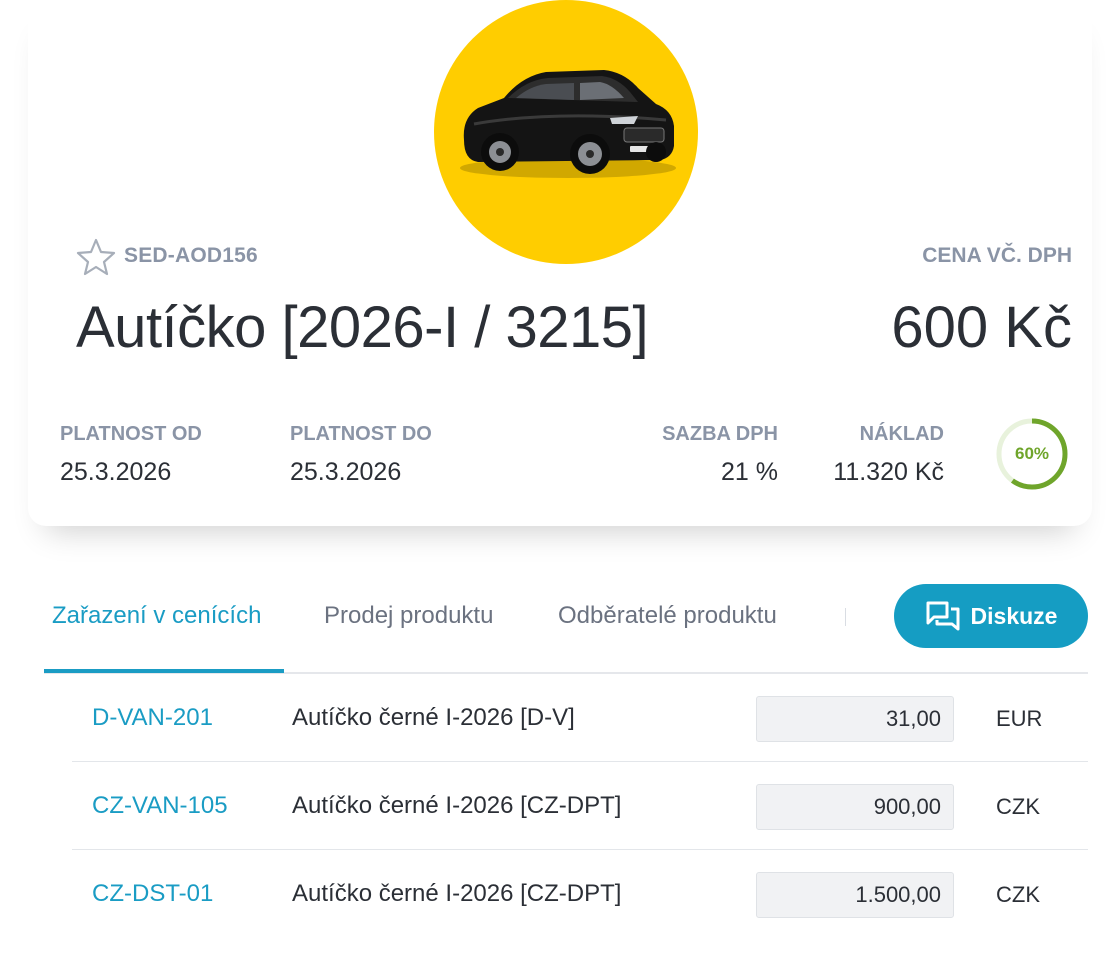  What do you see at coordinates (164, 671) in the screenshot?
I see `active-tab-indicator` at bounding box center [164, 671].